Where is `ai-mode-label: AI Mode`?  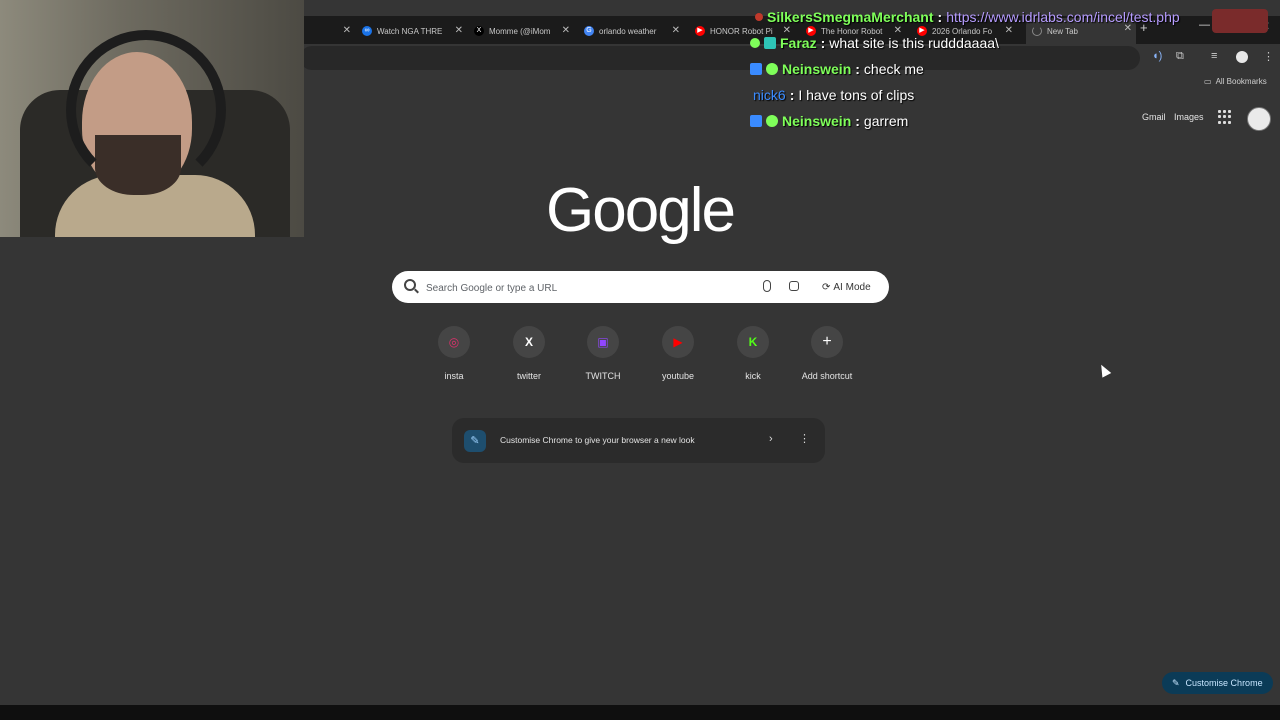
ai-mode-label: AI Mode is located at coordinates (852, 287).